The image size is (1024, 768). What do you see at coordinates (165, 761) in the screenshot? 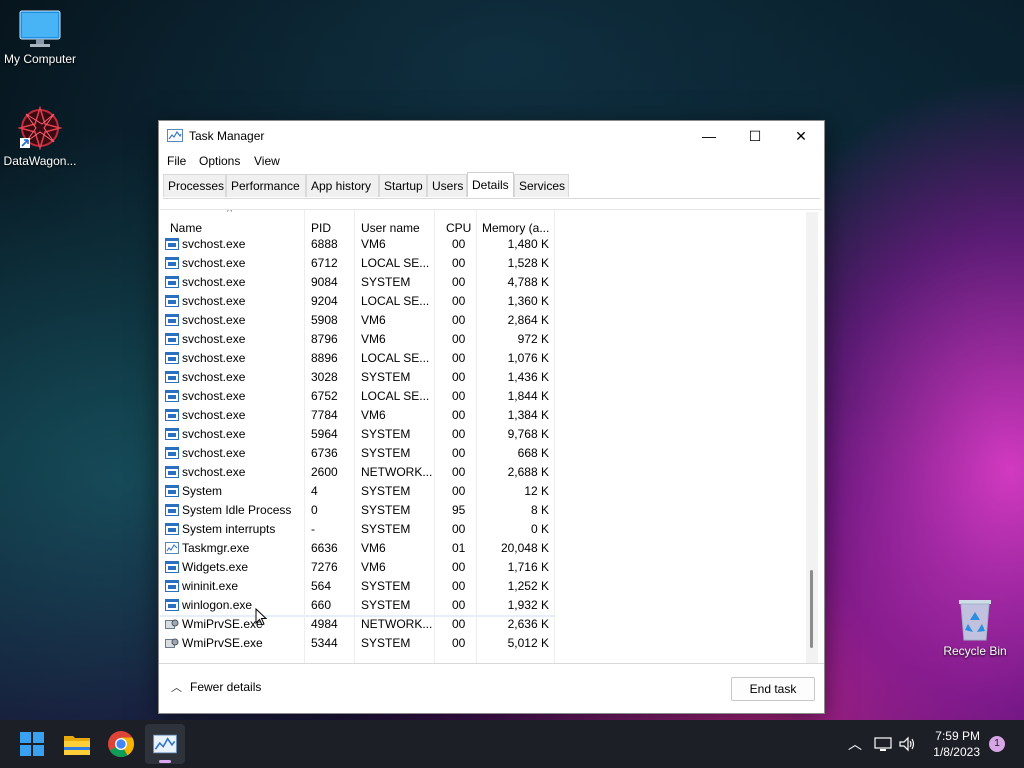
I see `active-indicator` at bounding box center [165, 761].